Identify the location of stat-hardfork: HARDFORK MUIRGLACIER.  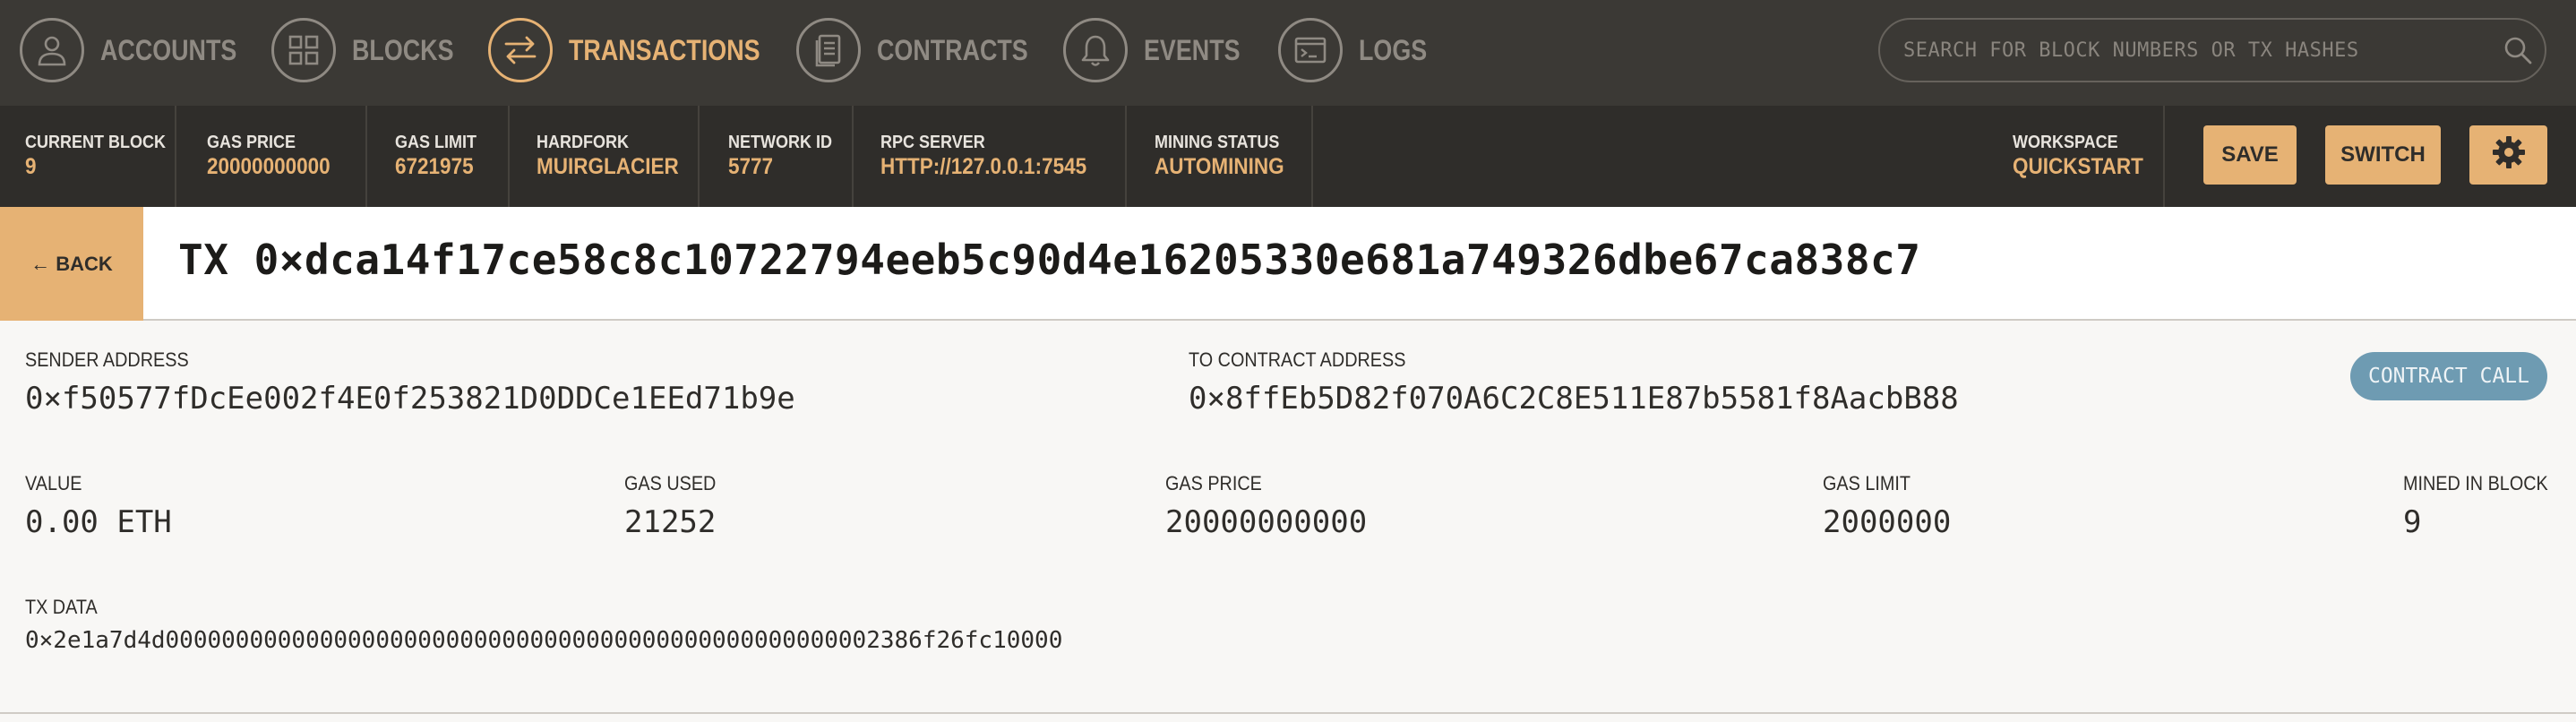
(605, 156).